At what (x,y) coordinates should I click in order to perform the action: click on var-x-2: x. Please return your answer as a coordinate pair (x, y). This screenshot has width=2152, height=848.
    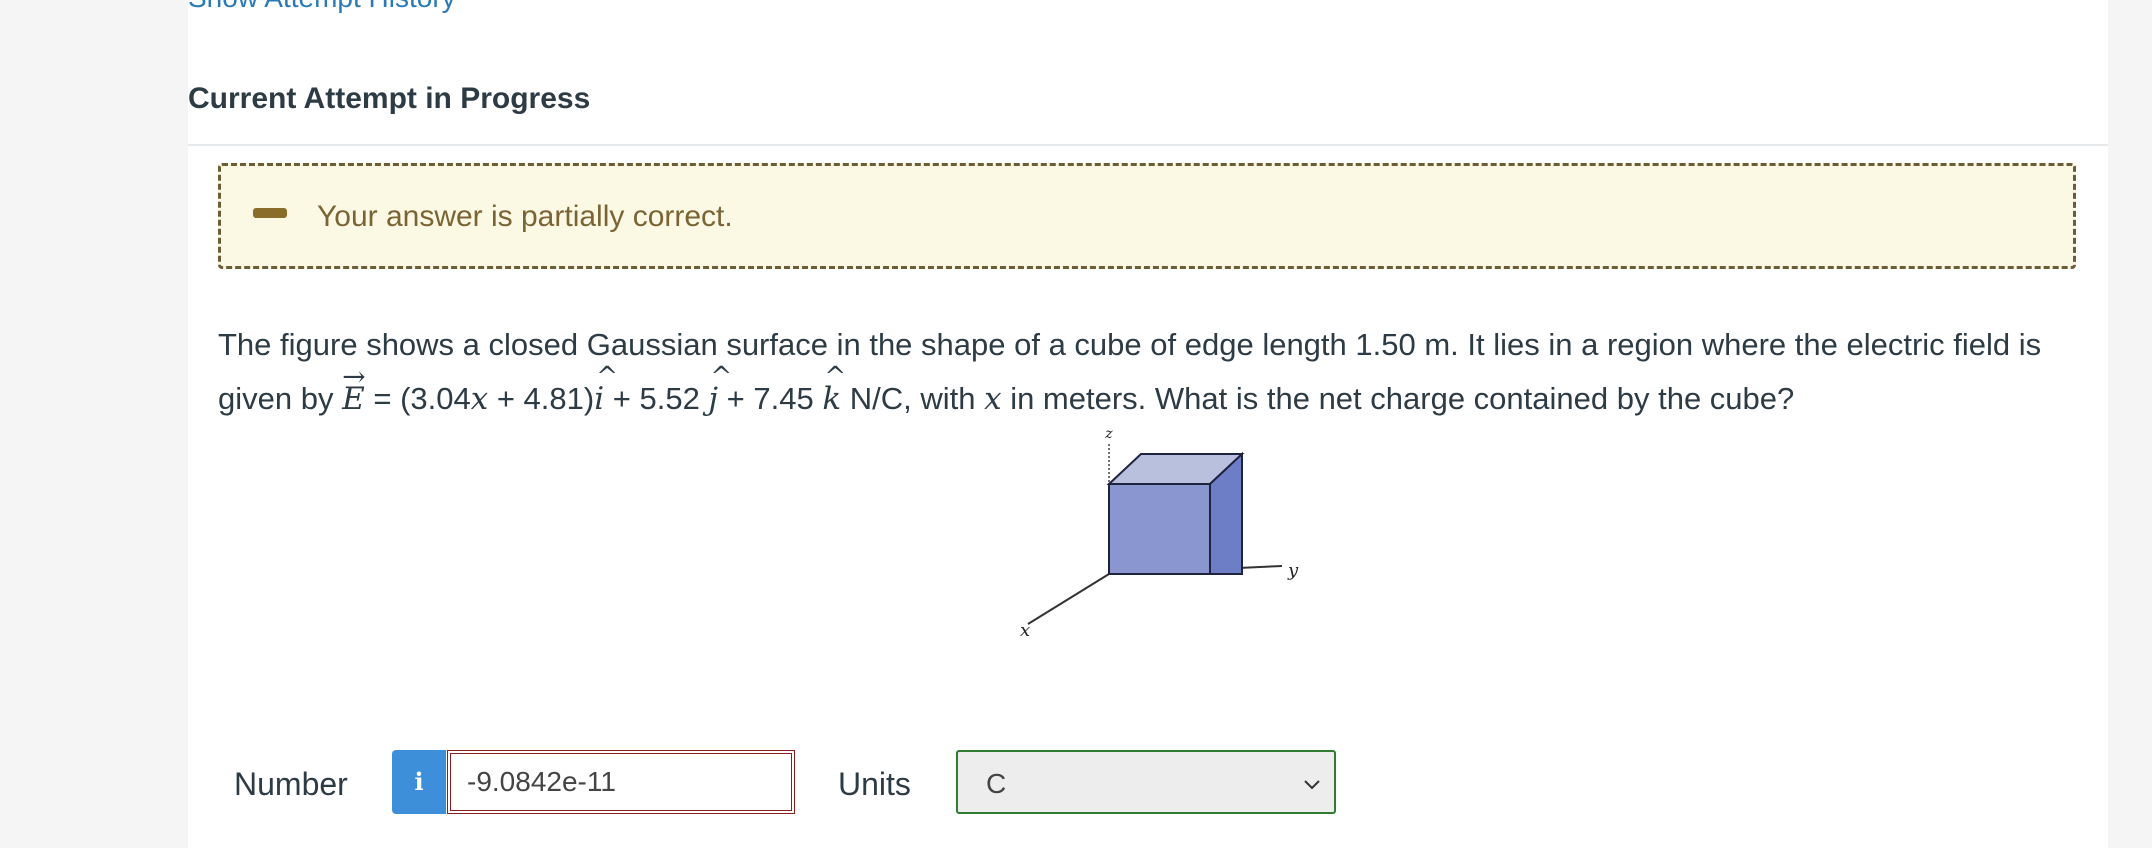
    Looking at the image, I should click on (993, 399).